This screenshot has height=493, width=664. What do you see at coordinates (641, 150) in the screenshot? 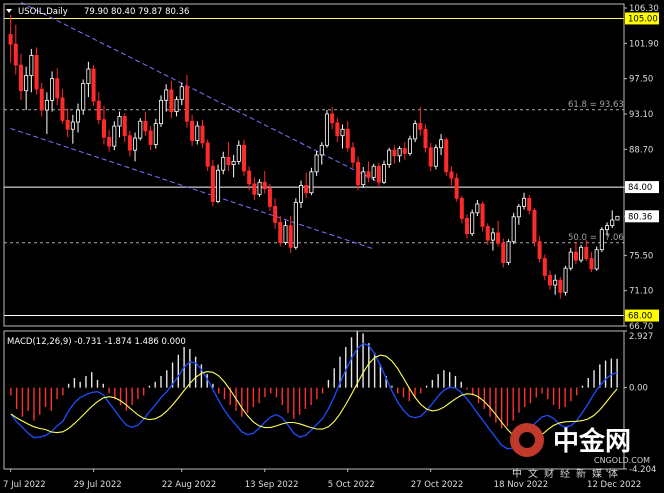
I see `price-tick-label: 88.70` at bounding box center [641, 150].